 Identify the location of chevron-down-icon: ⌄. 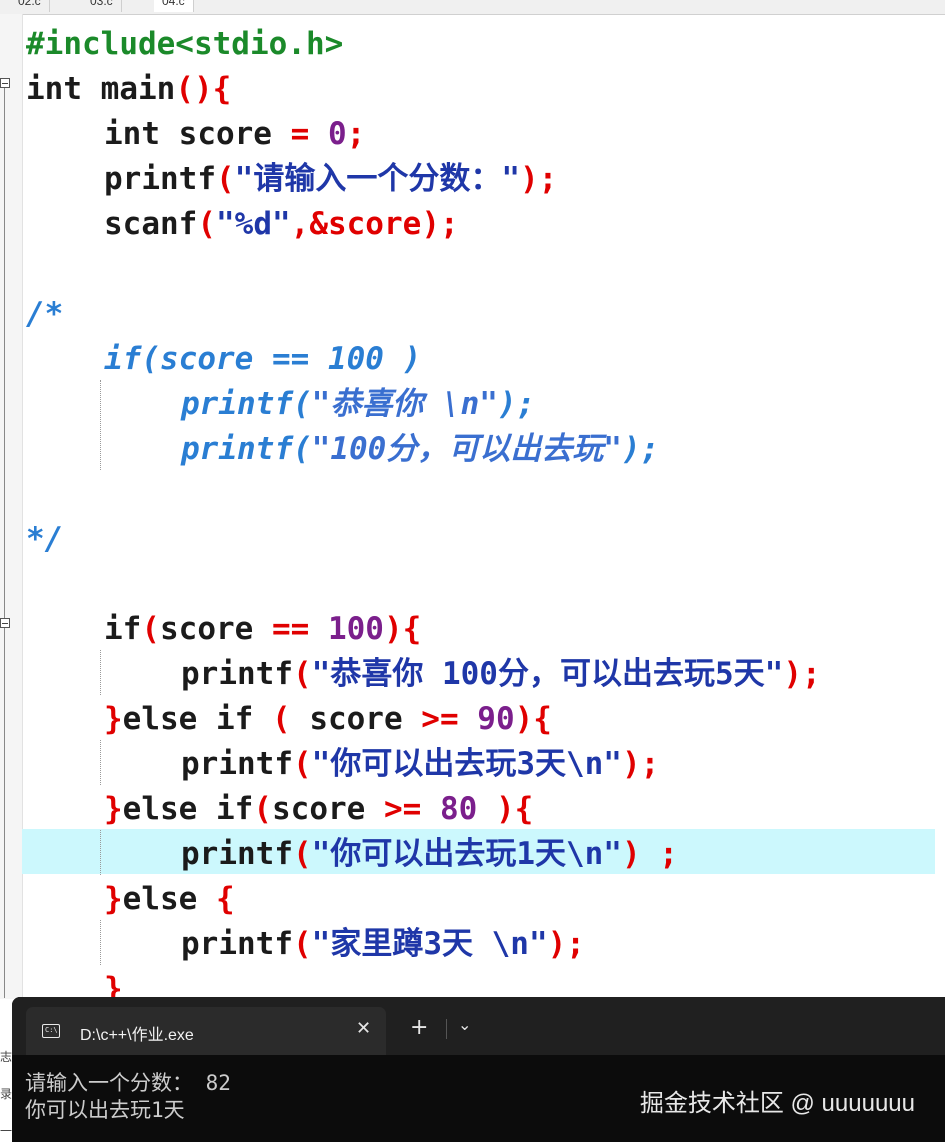
(464, 1024).